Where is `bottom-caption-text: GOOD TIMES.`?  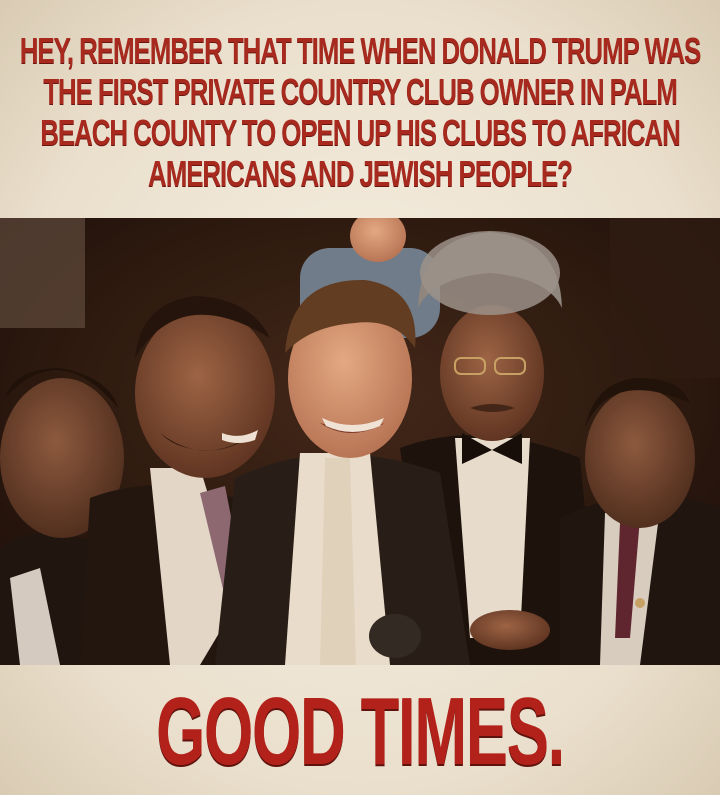
bottom-caption-text: GOOD TIMES. is located at coordinates (360, 731).